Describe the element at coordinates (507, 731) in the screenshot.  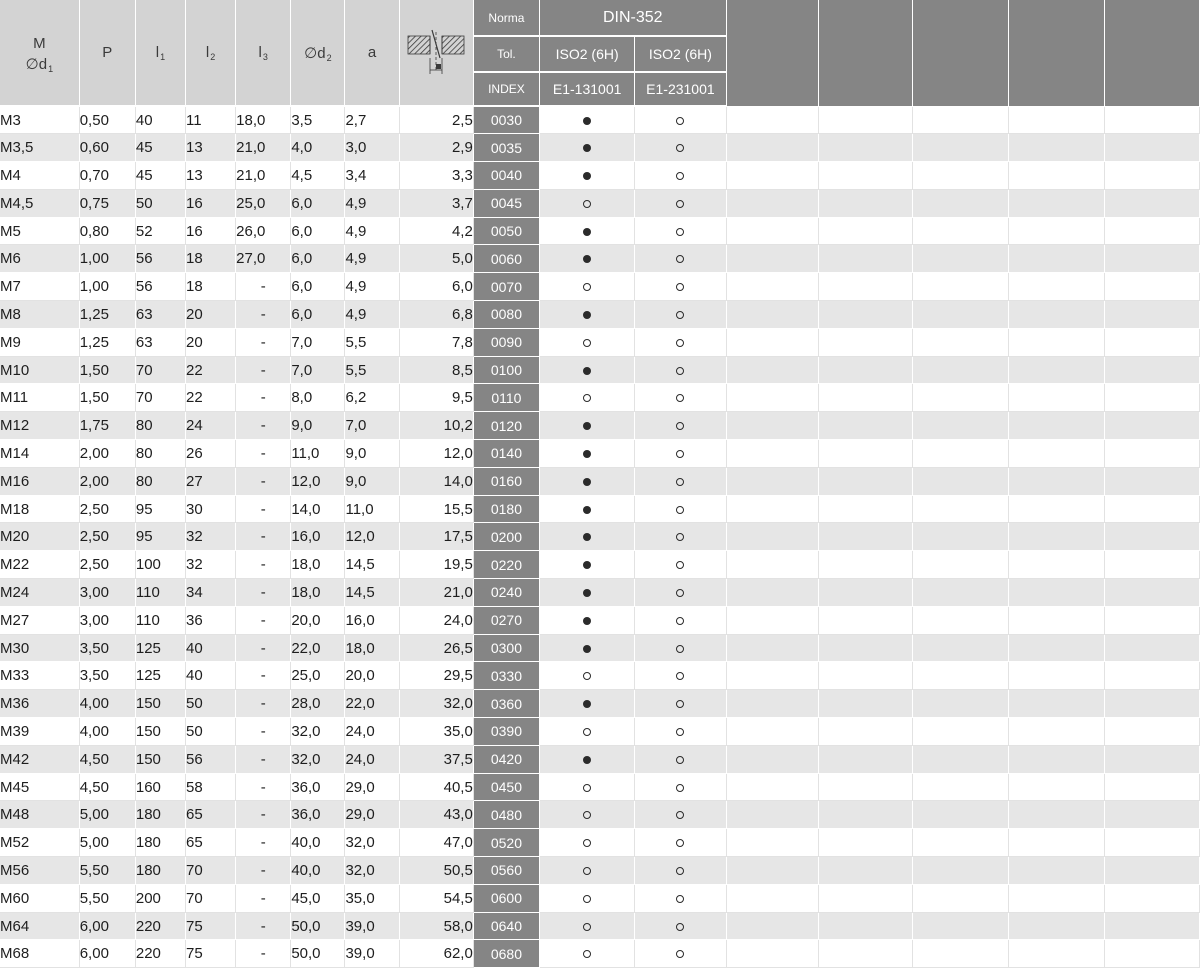
I see `index-cell: 0390` at that location.